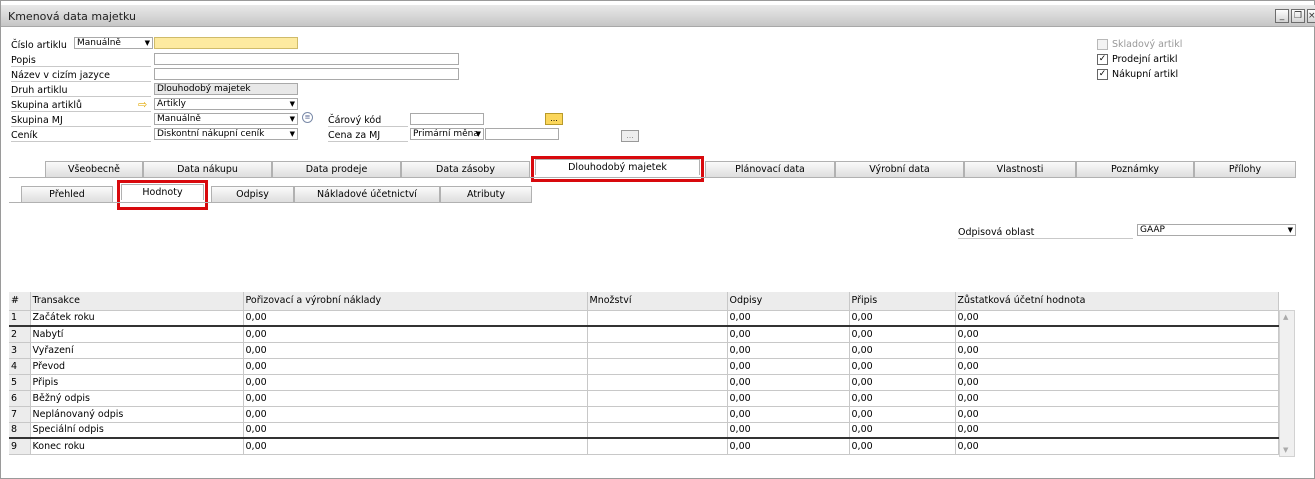 This screenshot has height=479, width=1315. I want to click on table-row: 9 Konec roku 0,00 0,00 0,00 0,00, so click(644, 446).